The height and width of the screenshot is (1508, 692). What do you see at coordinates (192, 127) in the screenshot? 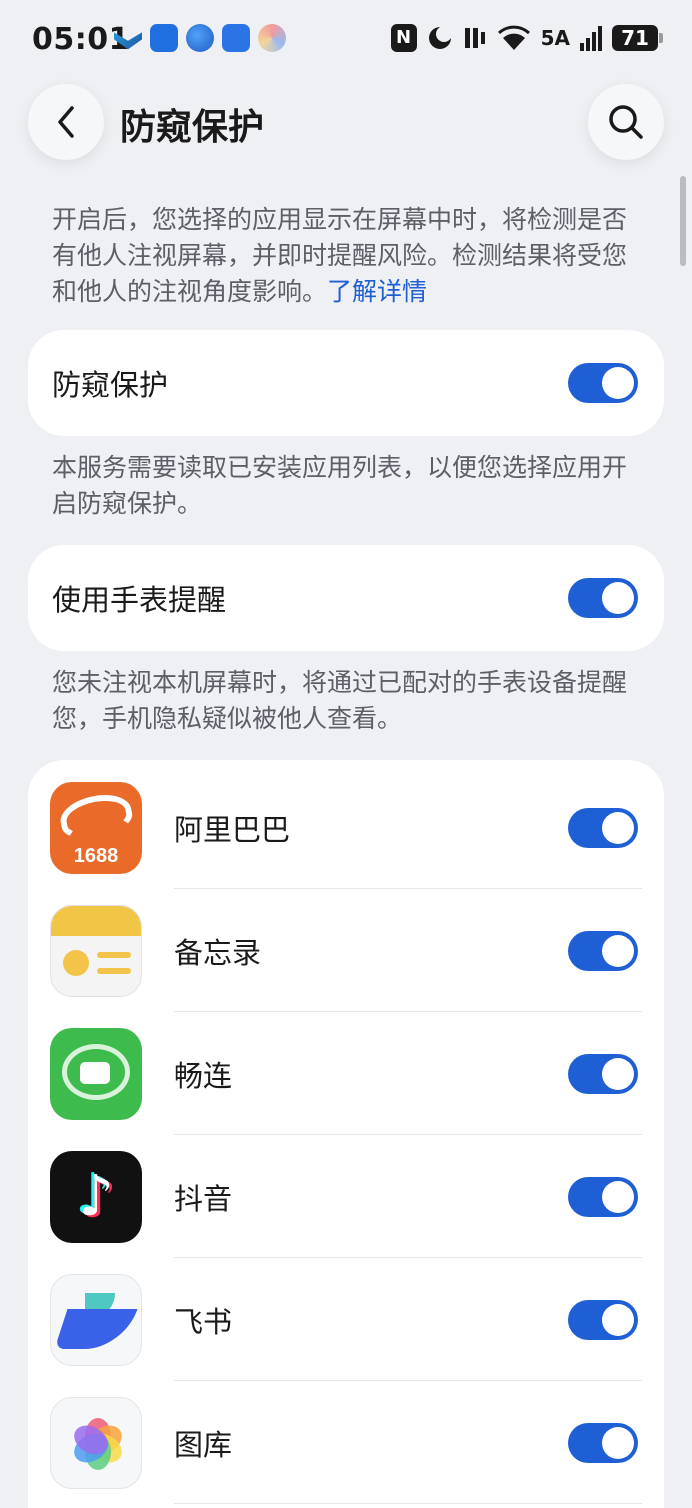
I see `page-title: 防窥保护` at bounding box center [192, 127].